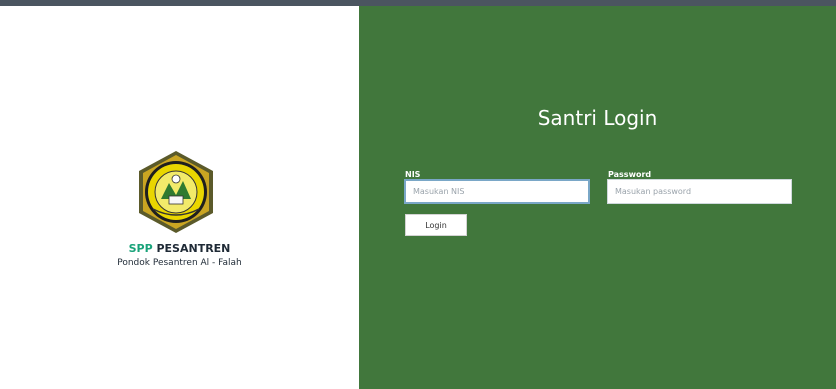 This screenshot has height=389, width=836. Describe the element at coordinates (699, 191) in the screenshot. I see `password-input` at that location.